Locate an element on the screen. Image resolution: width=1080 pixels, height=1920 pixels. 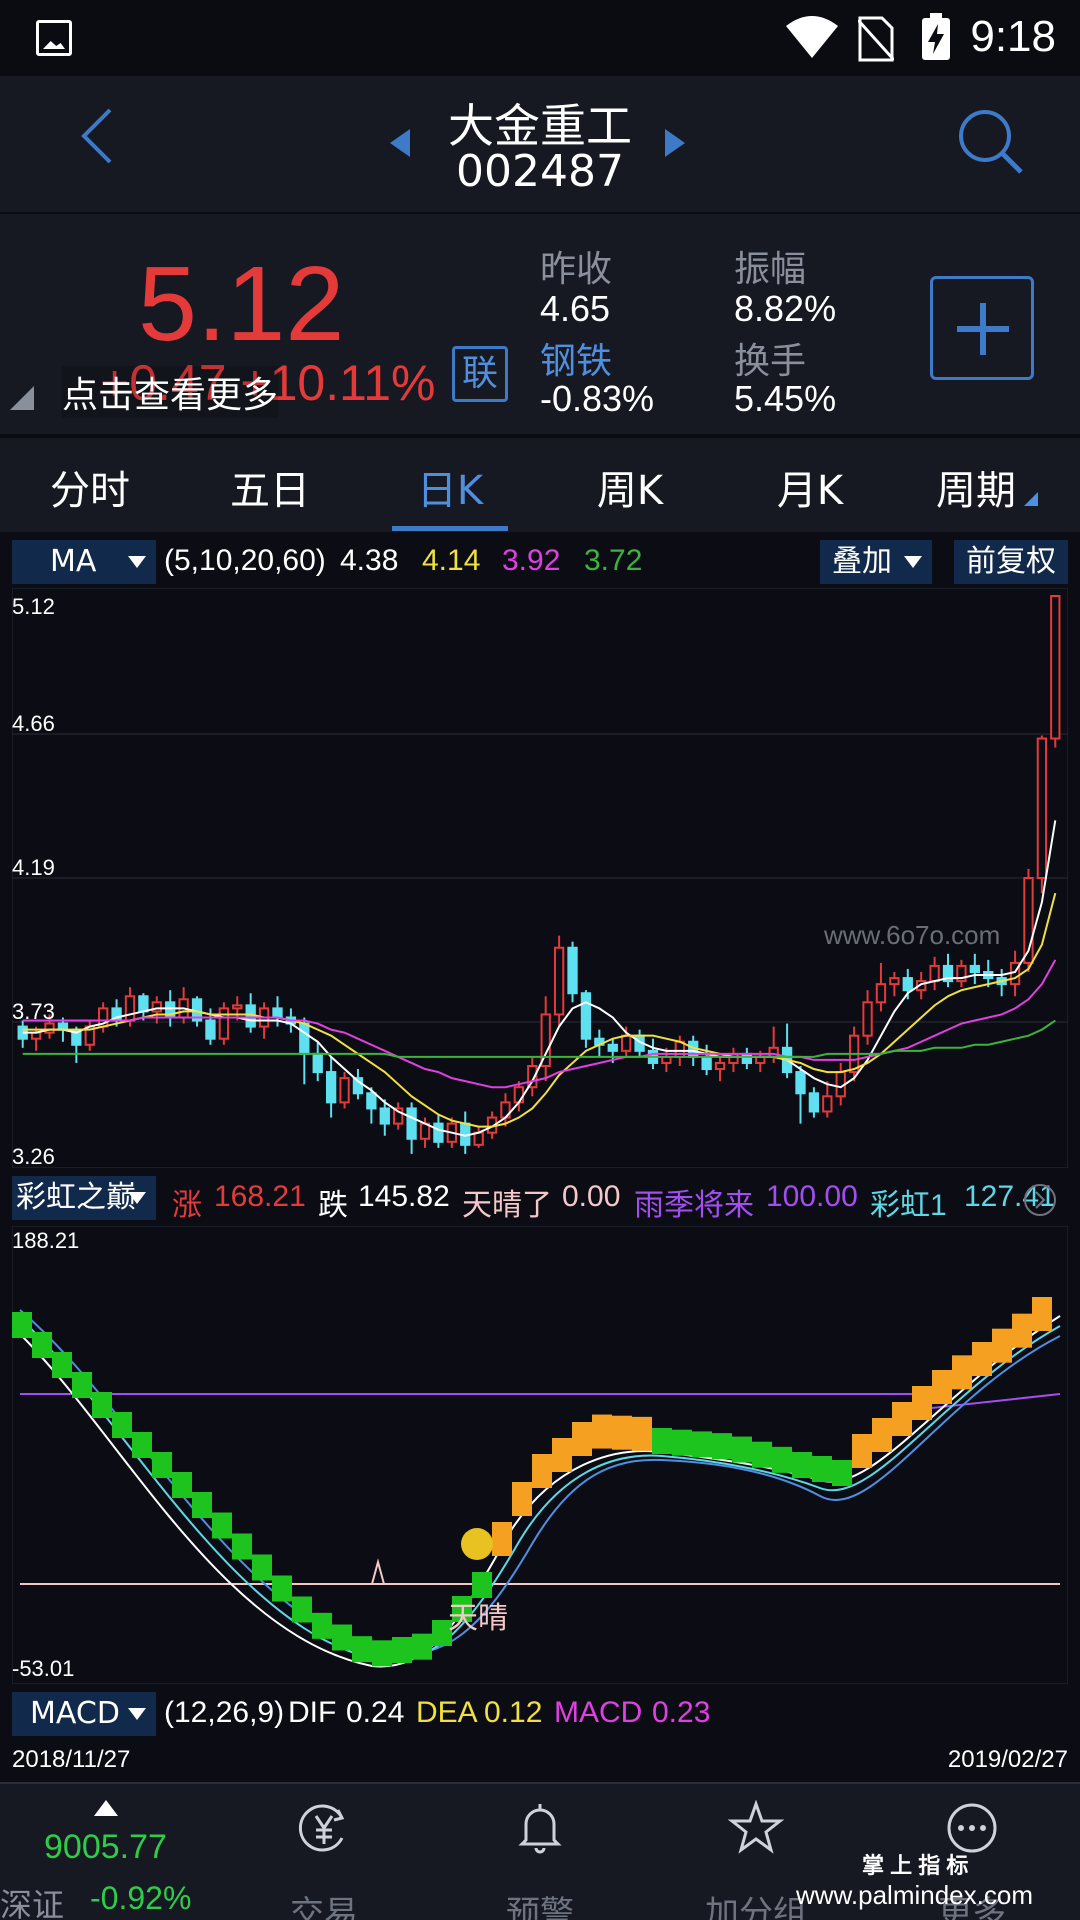
sector-value: -0.83% is located at coordinates (597, 398).